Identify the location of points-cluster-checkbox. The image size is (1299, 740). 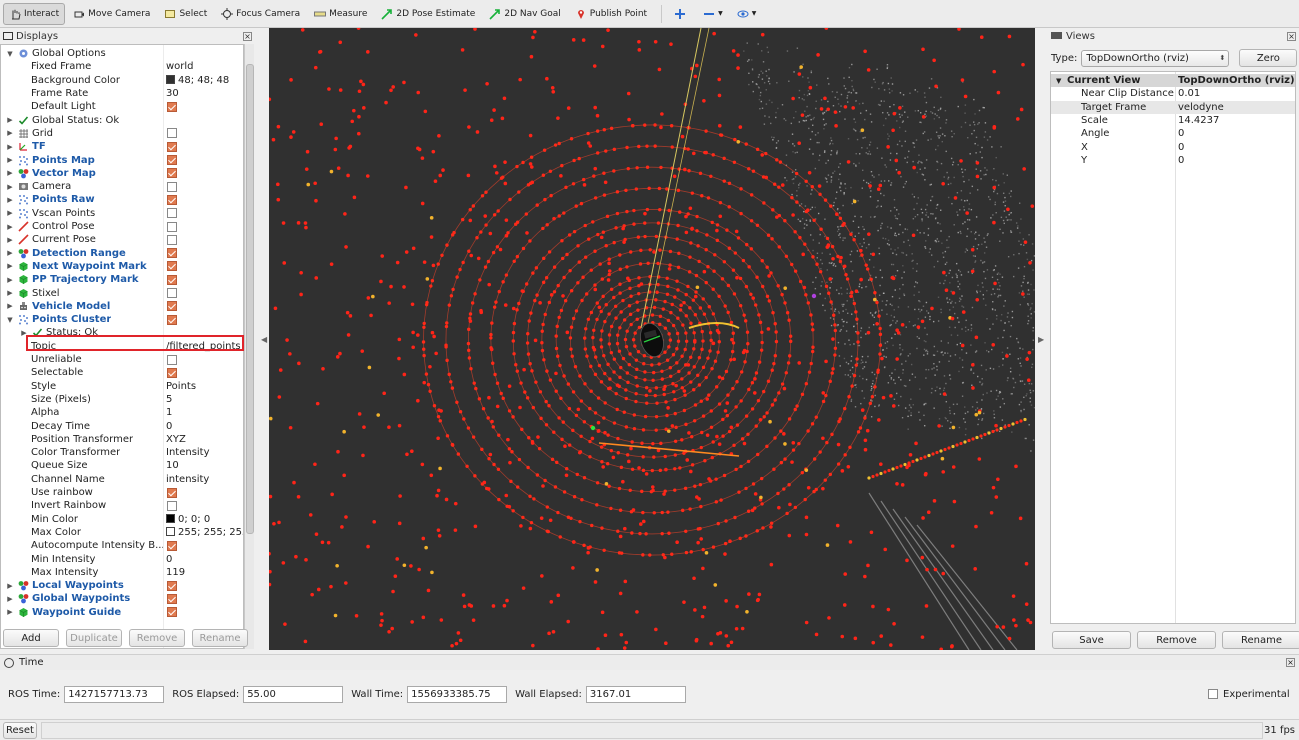
(172, 319).